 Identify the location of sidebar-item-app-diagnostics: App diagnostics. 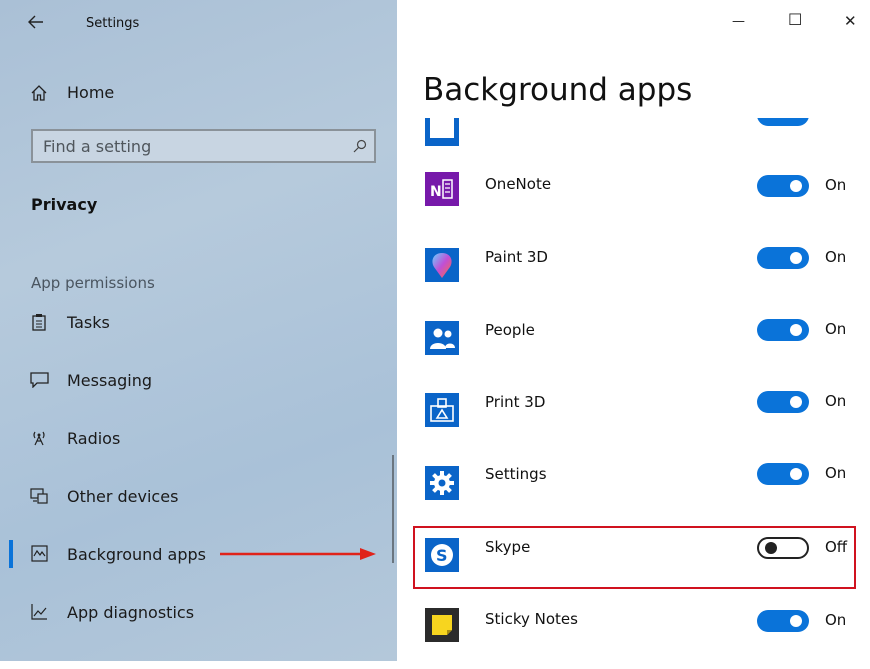
(198, 612).